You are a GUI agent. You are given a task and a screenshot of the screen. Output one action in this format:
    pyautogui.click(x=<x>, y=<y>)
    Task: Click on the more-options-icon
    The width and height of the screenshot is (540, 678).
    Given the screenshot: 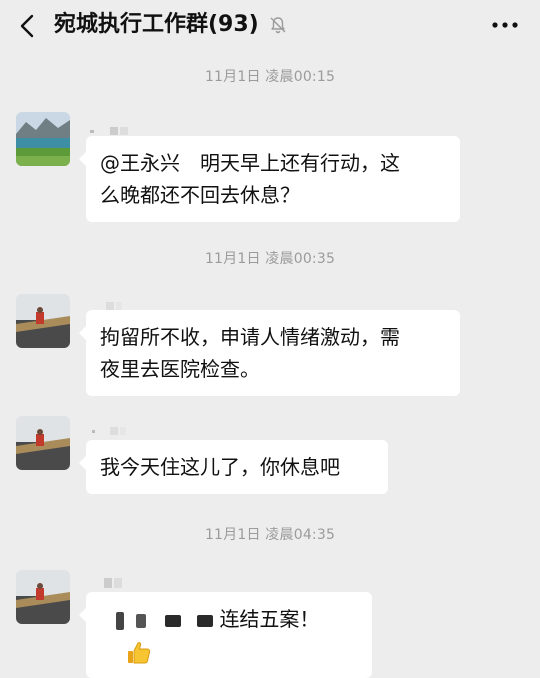 What is the action you would take?
    pyautogui.click(x=505, y=25)
    